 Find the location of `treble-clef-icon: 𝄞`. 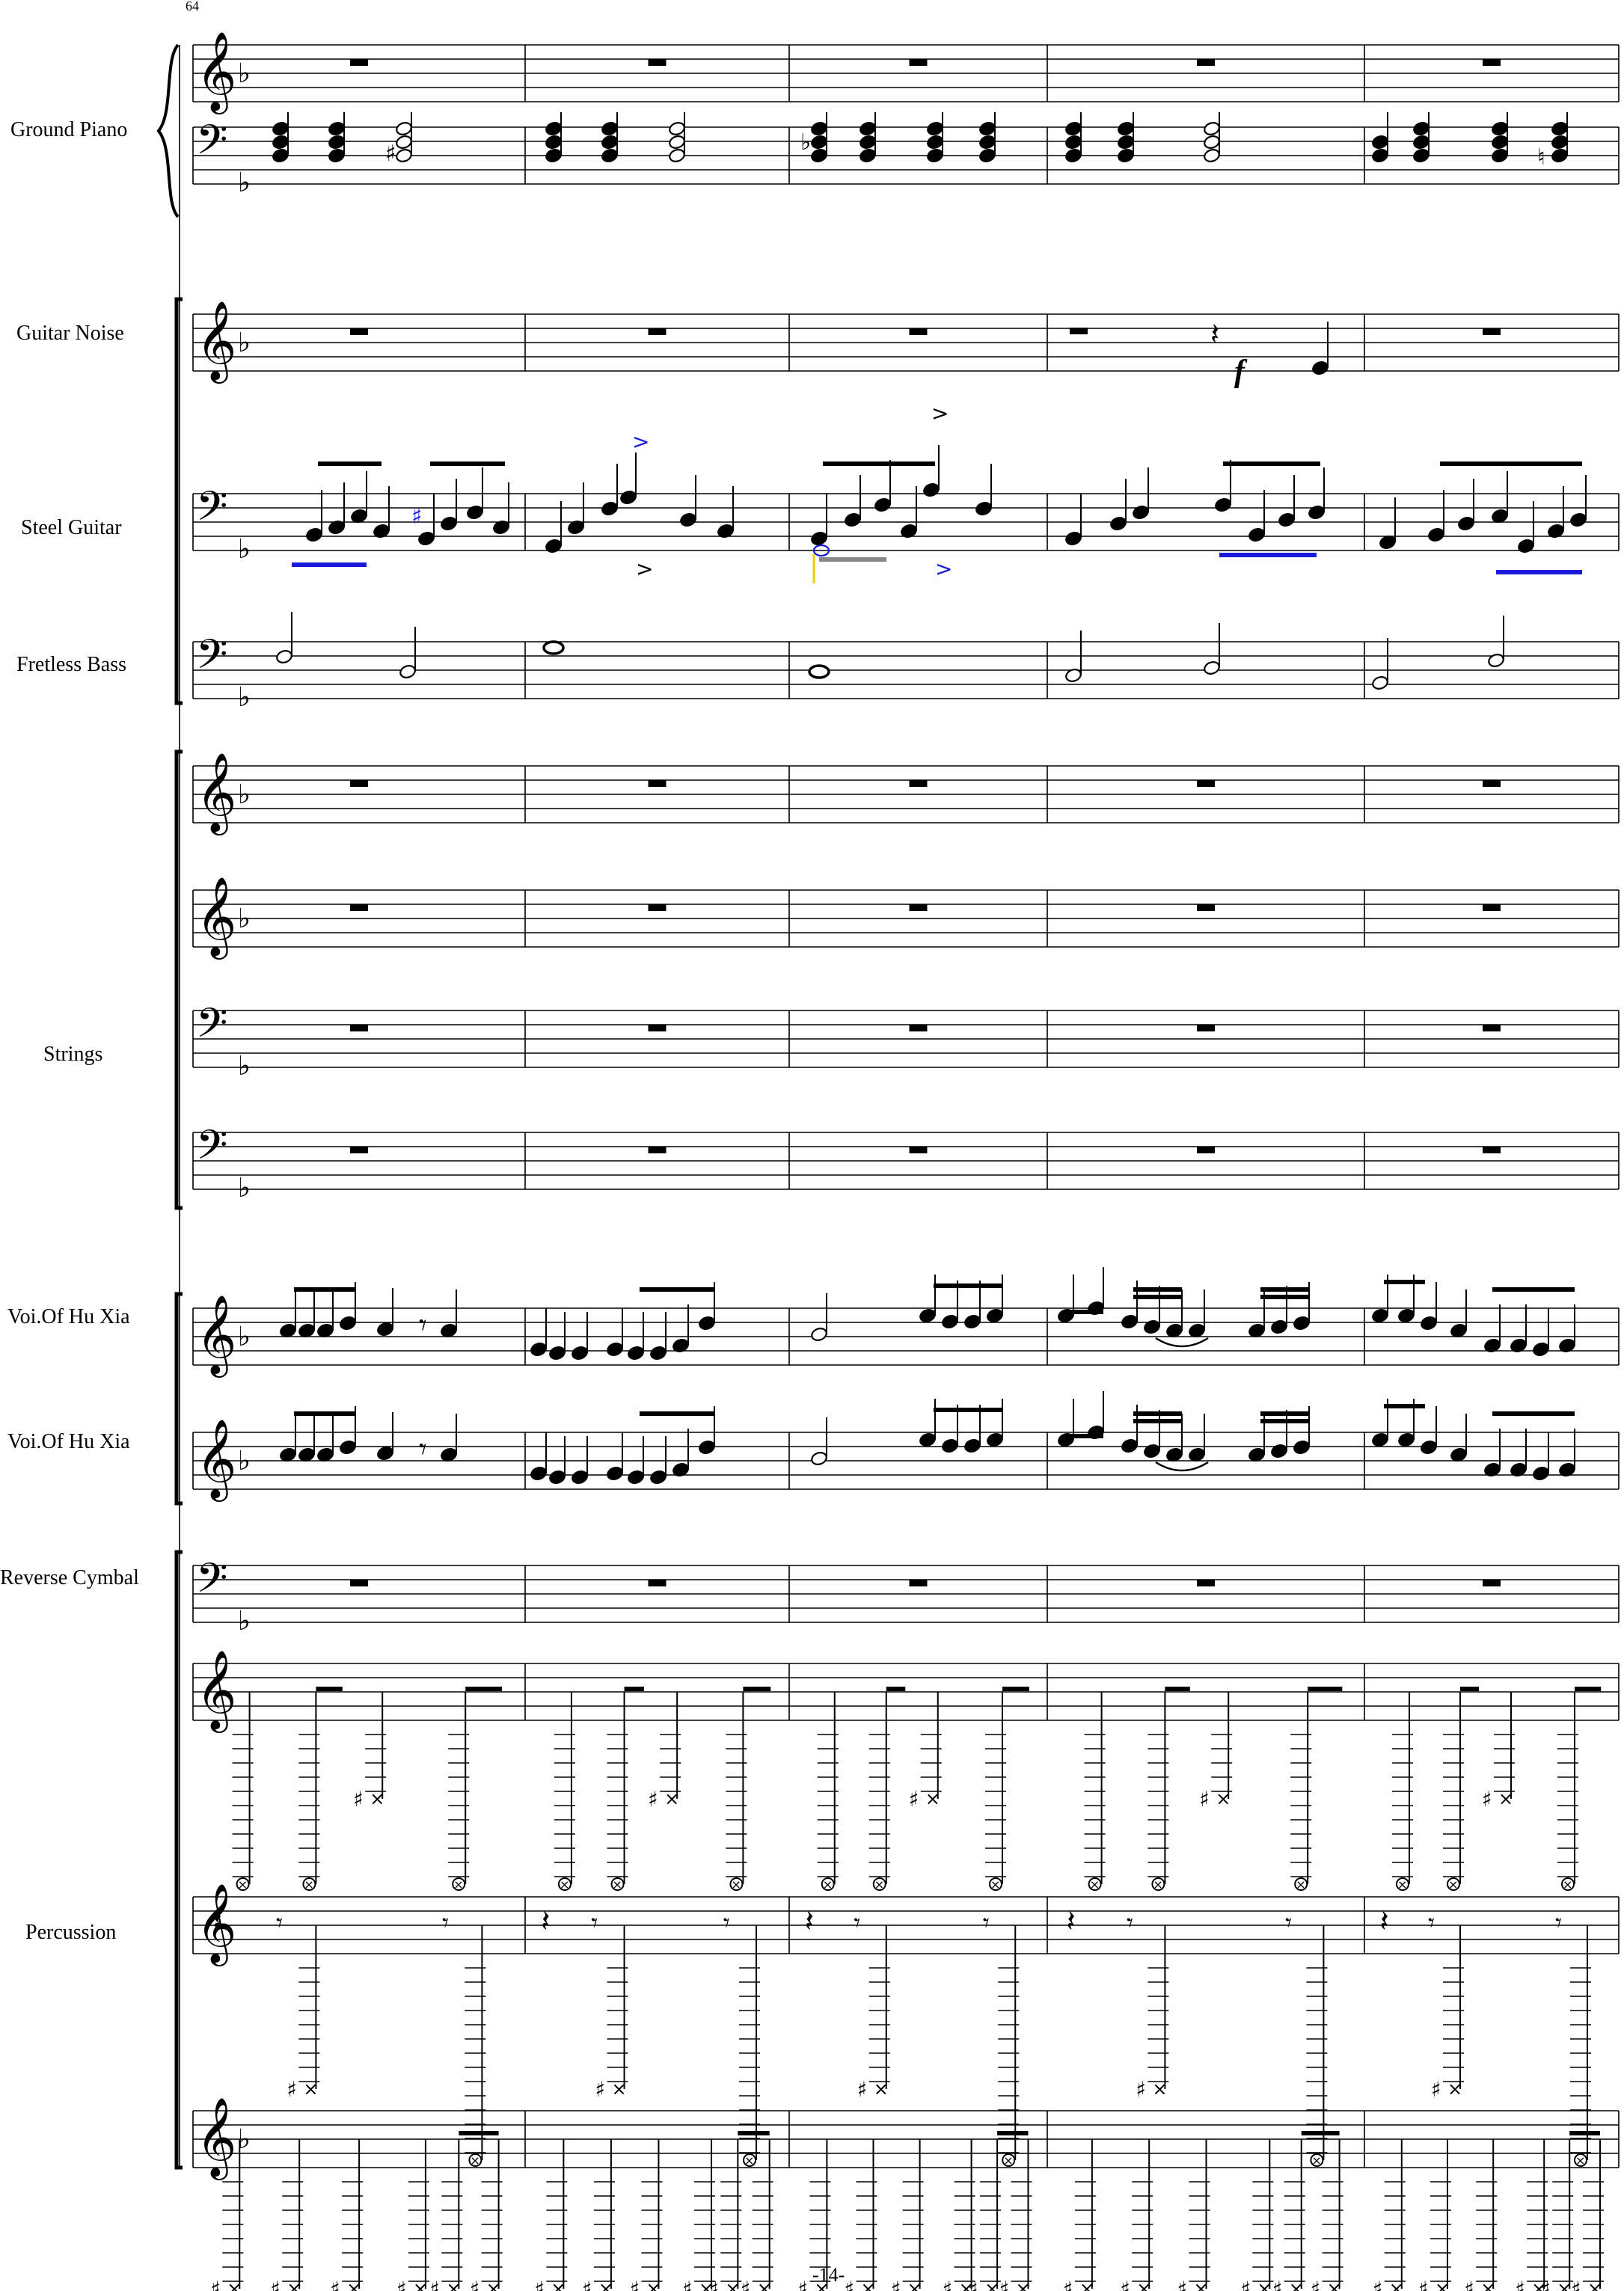

treble-clef-icon: 𝄞 is located at coordinates (216, 342).